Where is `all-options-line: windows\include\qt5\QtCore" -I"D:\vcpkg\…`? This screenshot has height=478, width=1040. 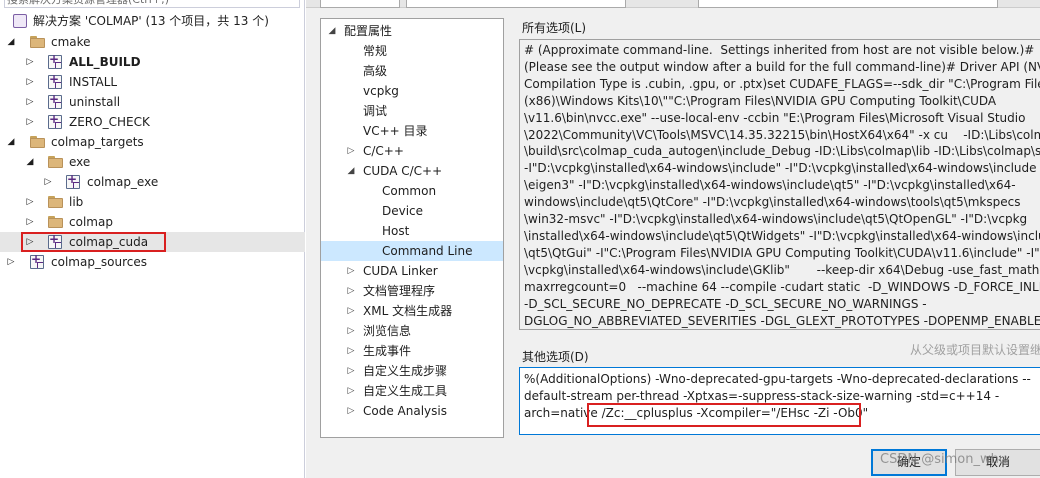
all-options-line: windows\include\qt5\QtCore" -I"D:\vcpkg\… is located at coordinates (772, 202).